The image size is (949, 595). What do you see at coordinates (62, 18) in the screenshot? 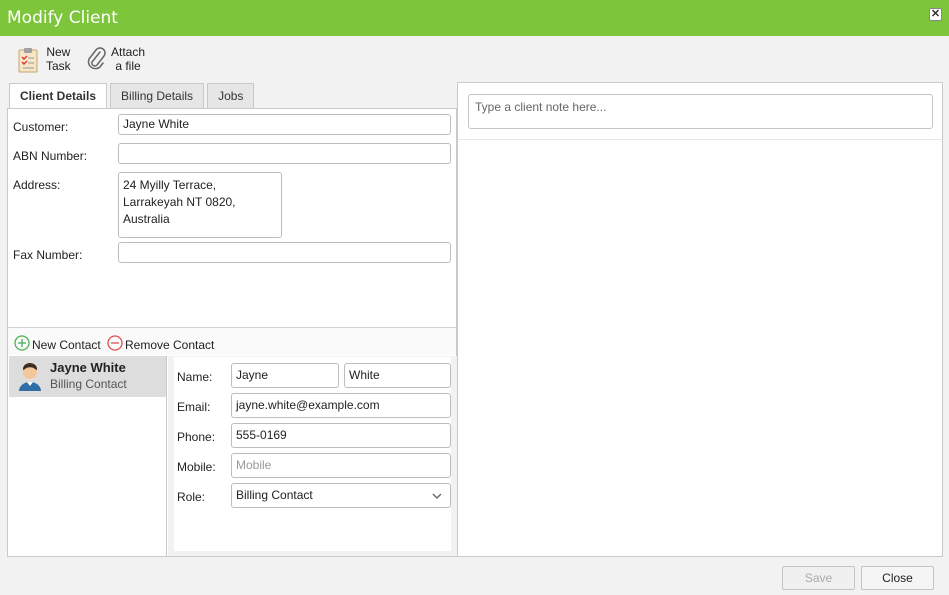
I see `window-title: Modify Client` at bounding box center [62, 18].